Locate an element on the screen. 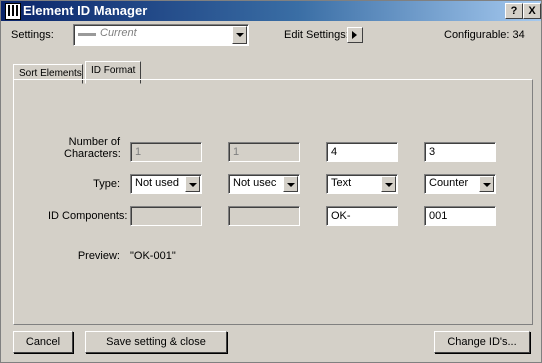 This screenshot has height=363, width=542. num-chars-field-4: 3 is located at coordinates (460, 152).